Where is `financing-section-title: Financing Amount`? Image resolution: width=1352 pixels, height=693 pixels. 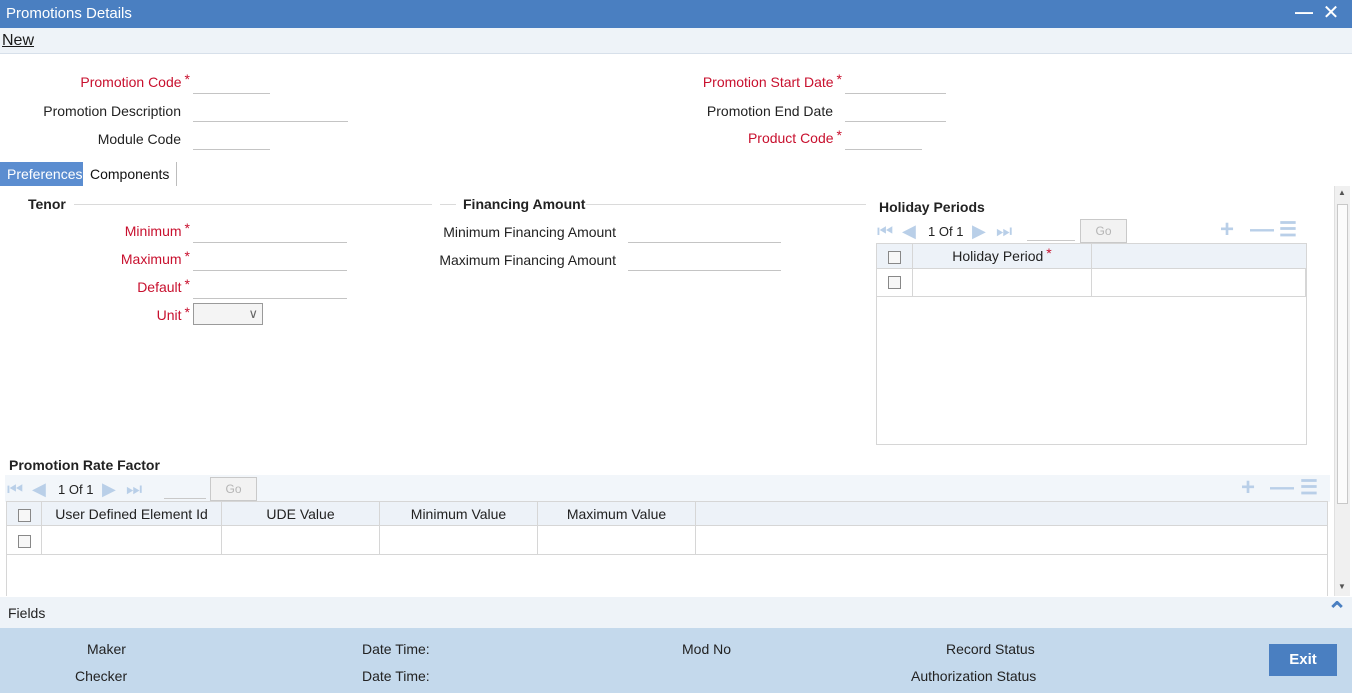 financing-section-title: Financing Amount is located at coordinates (524, 204).